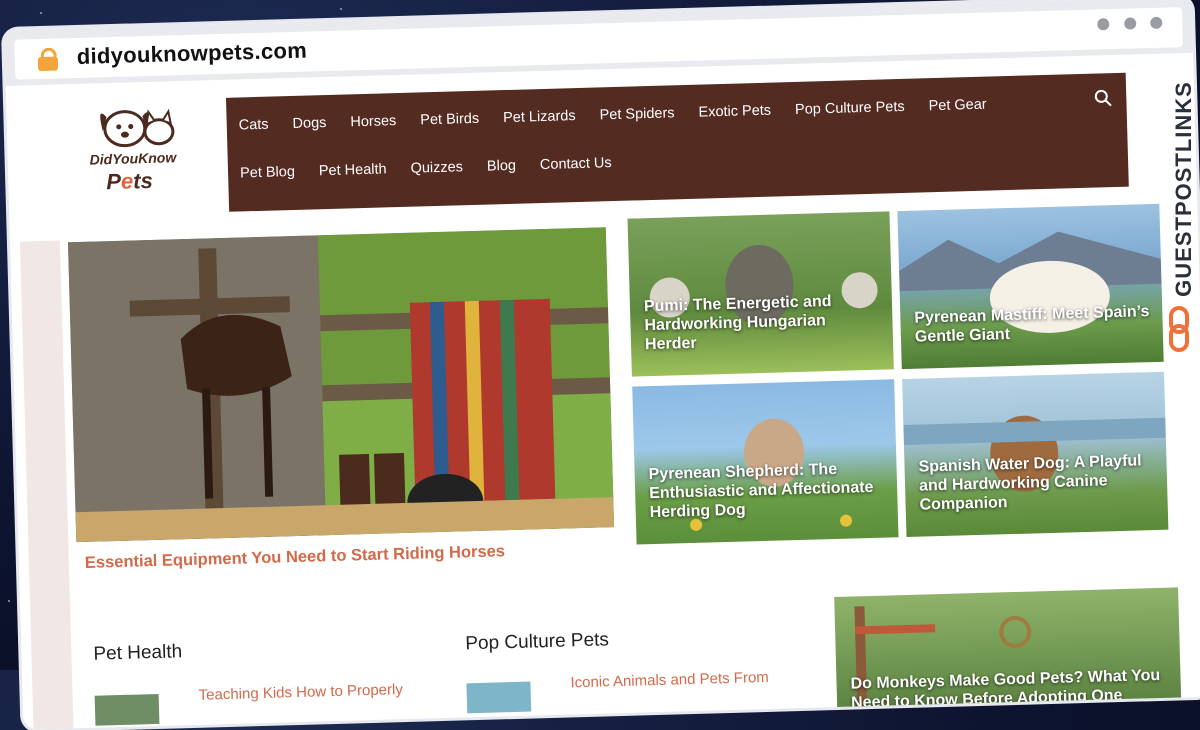 The height and width of the screenshot is (730, 1200). Describe the element at coordinates (309, 123) in the screenshot. I see `nav-item-dogs: Dogs` at that location.